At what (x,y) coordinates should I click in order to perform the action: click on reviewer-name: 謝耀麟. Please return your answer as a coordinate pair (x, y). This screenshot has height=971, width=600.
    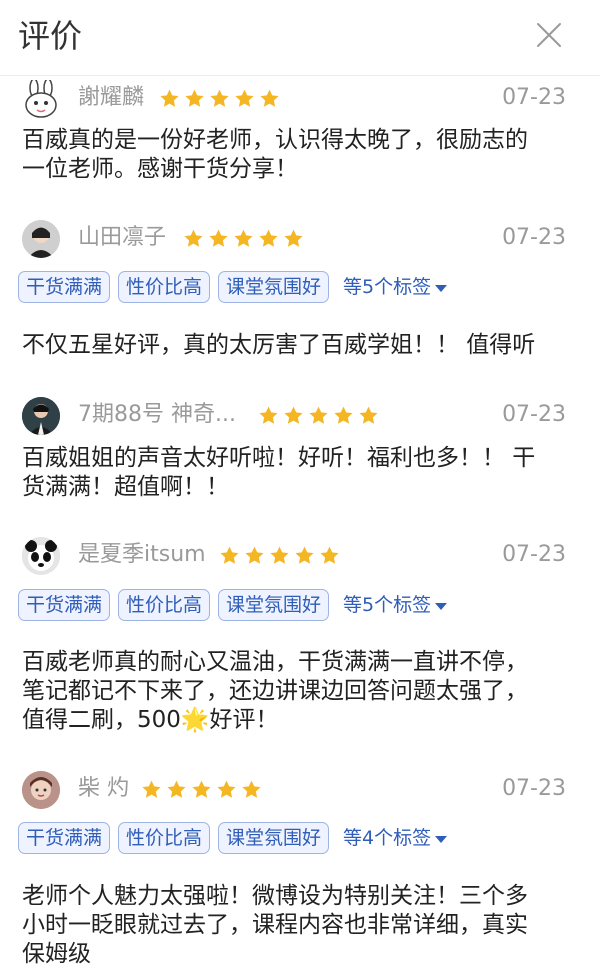
    Looking at the image, I should click on (111, 97).